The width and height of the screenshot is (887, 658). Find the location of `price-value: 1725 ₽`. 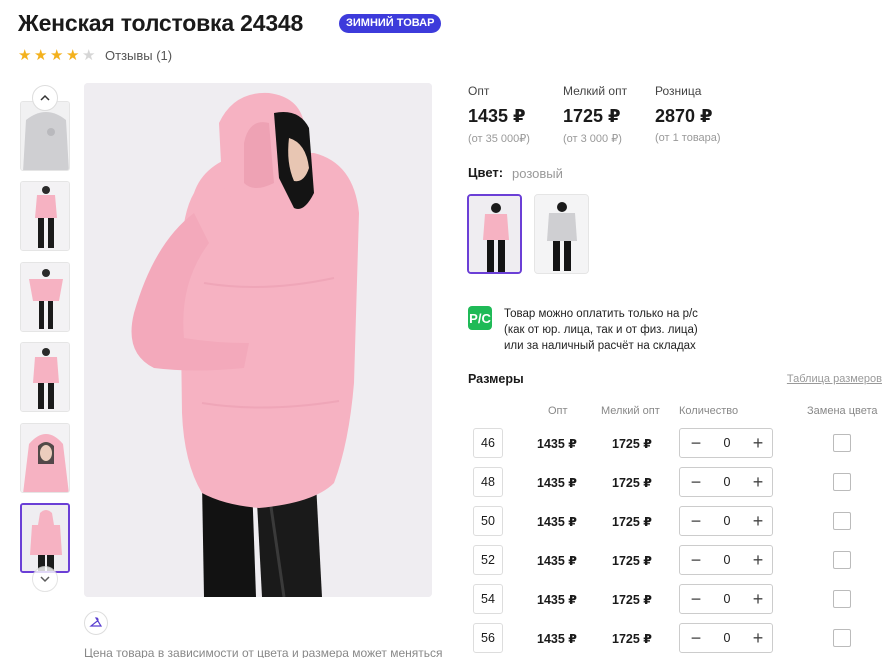

price-value: 1725 ₽ is located at coordinates (592, 116).